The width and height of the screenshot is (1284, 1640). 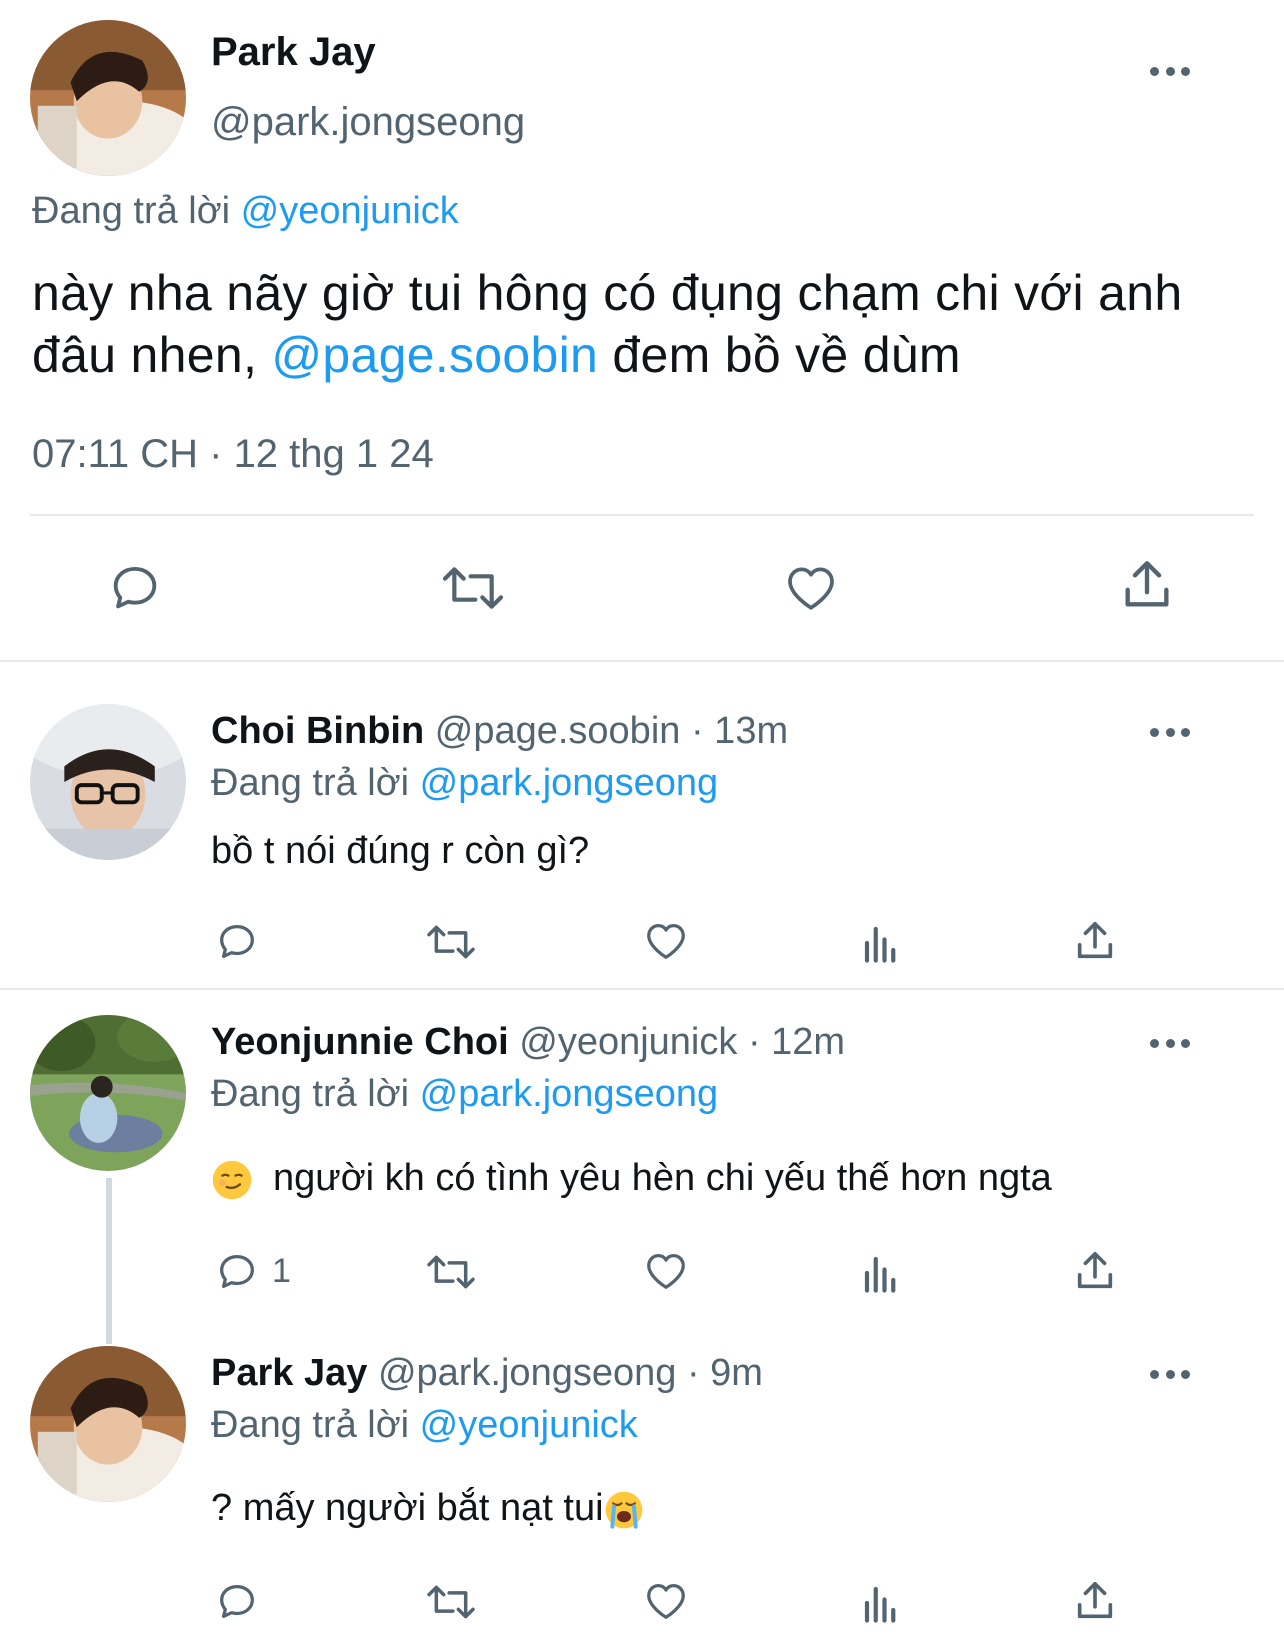 I want to click on reply-button: 1, so click(x=252, y=1271).